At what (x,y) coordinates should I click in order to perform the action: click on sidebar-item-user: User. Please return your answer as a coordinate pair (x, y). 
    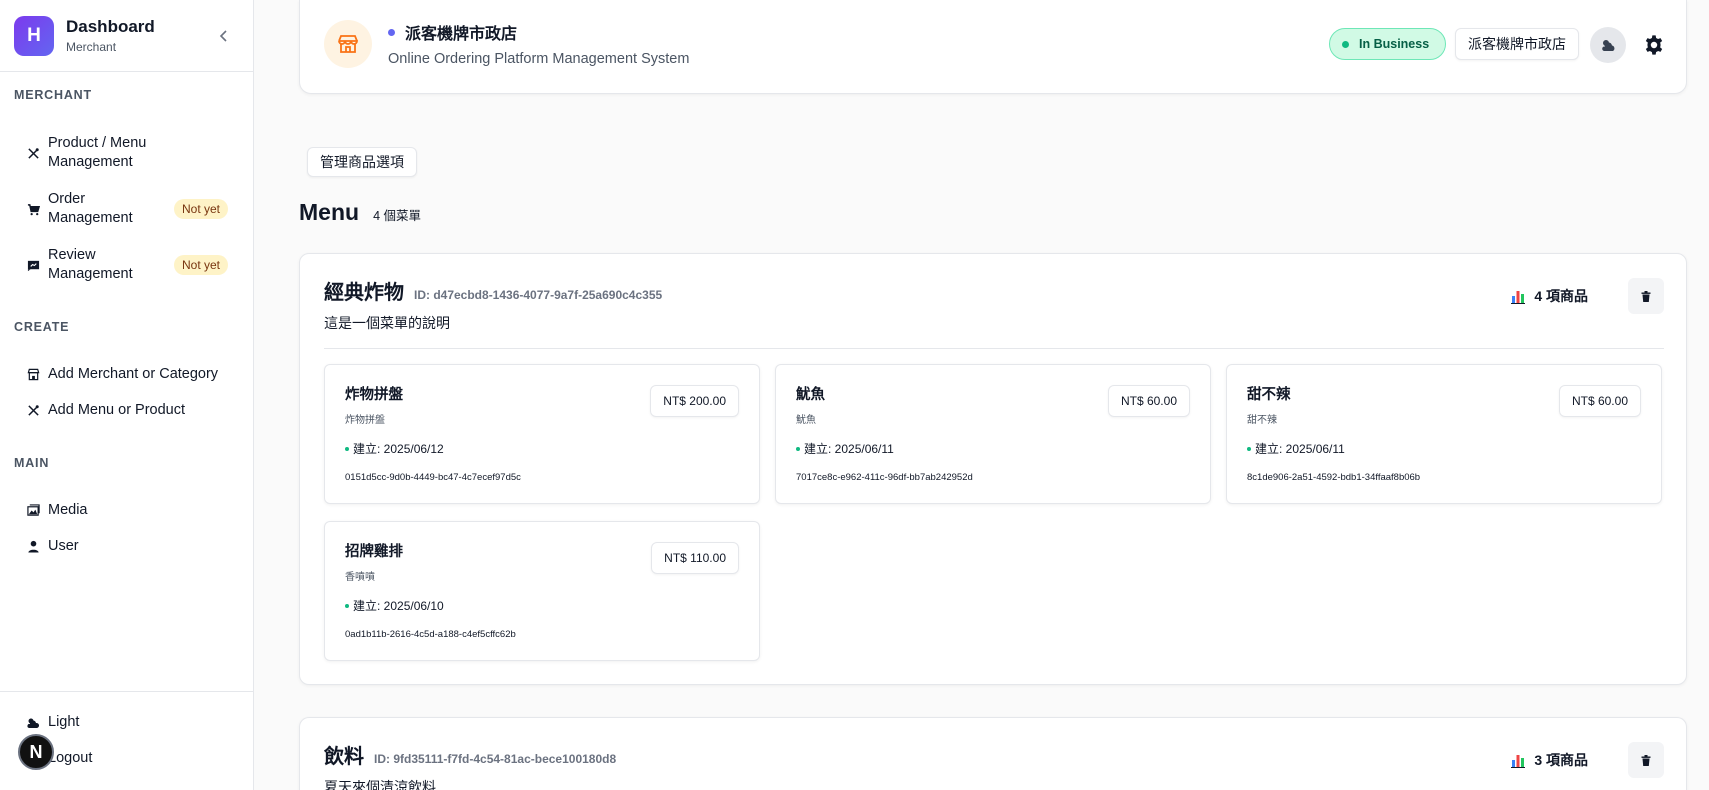
    Looking at the image, I should click on (126, 546).